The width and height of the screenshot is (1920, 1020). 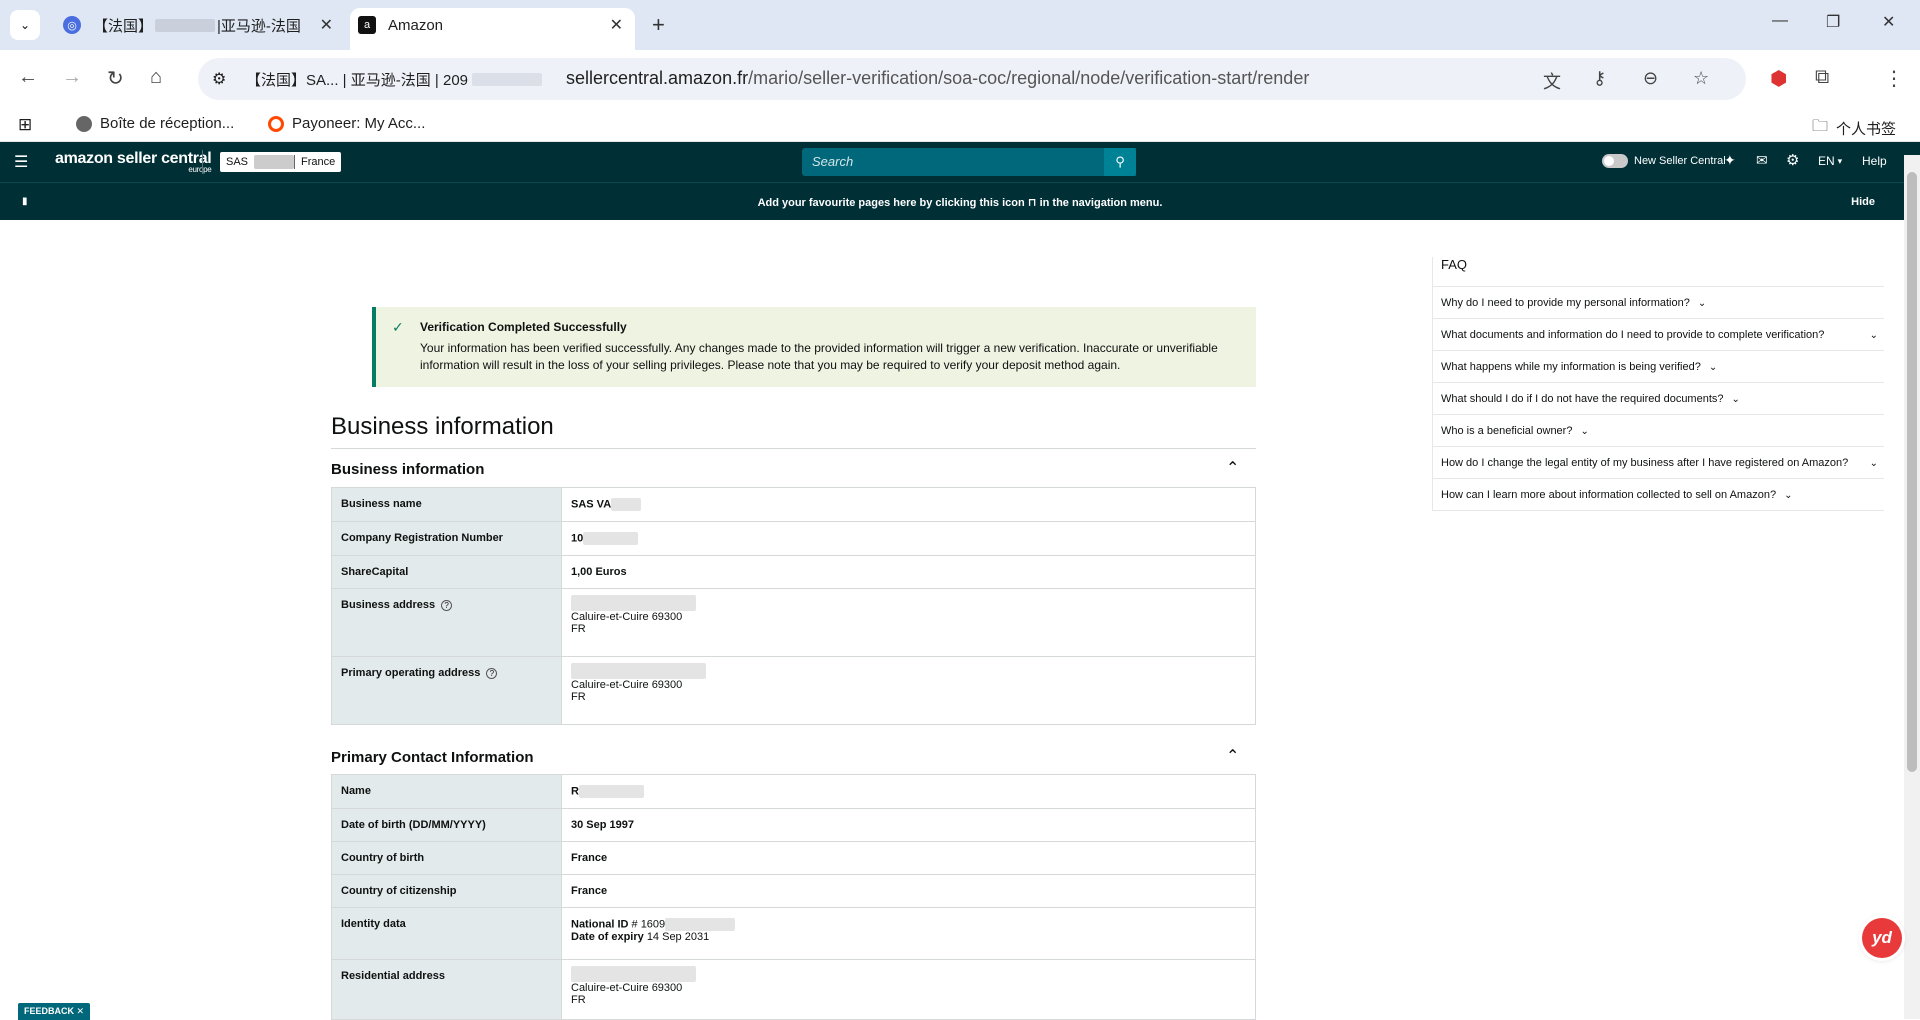 I want to click on restore-icon: ❐, so click(x=1833, y=22).